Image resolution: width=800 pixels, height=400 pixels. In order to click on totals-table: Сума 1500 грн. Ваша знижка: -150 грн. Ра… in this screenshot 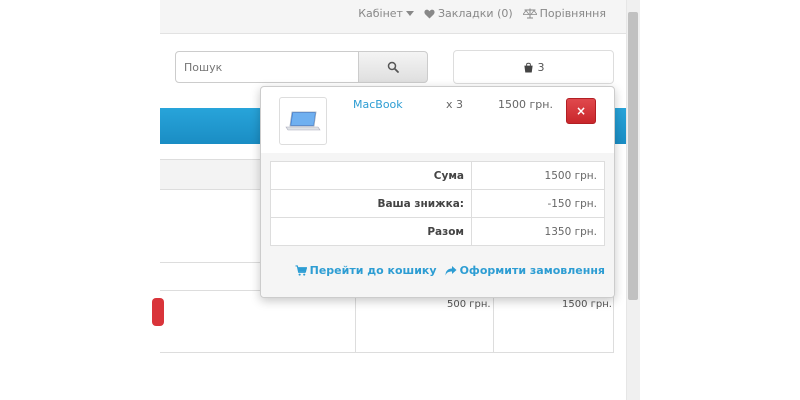, I will do `click(437, 203)`.